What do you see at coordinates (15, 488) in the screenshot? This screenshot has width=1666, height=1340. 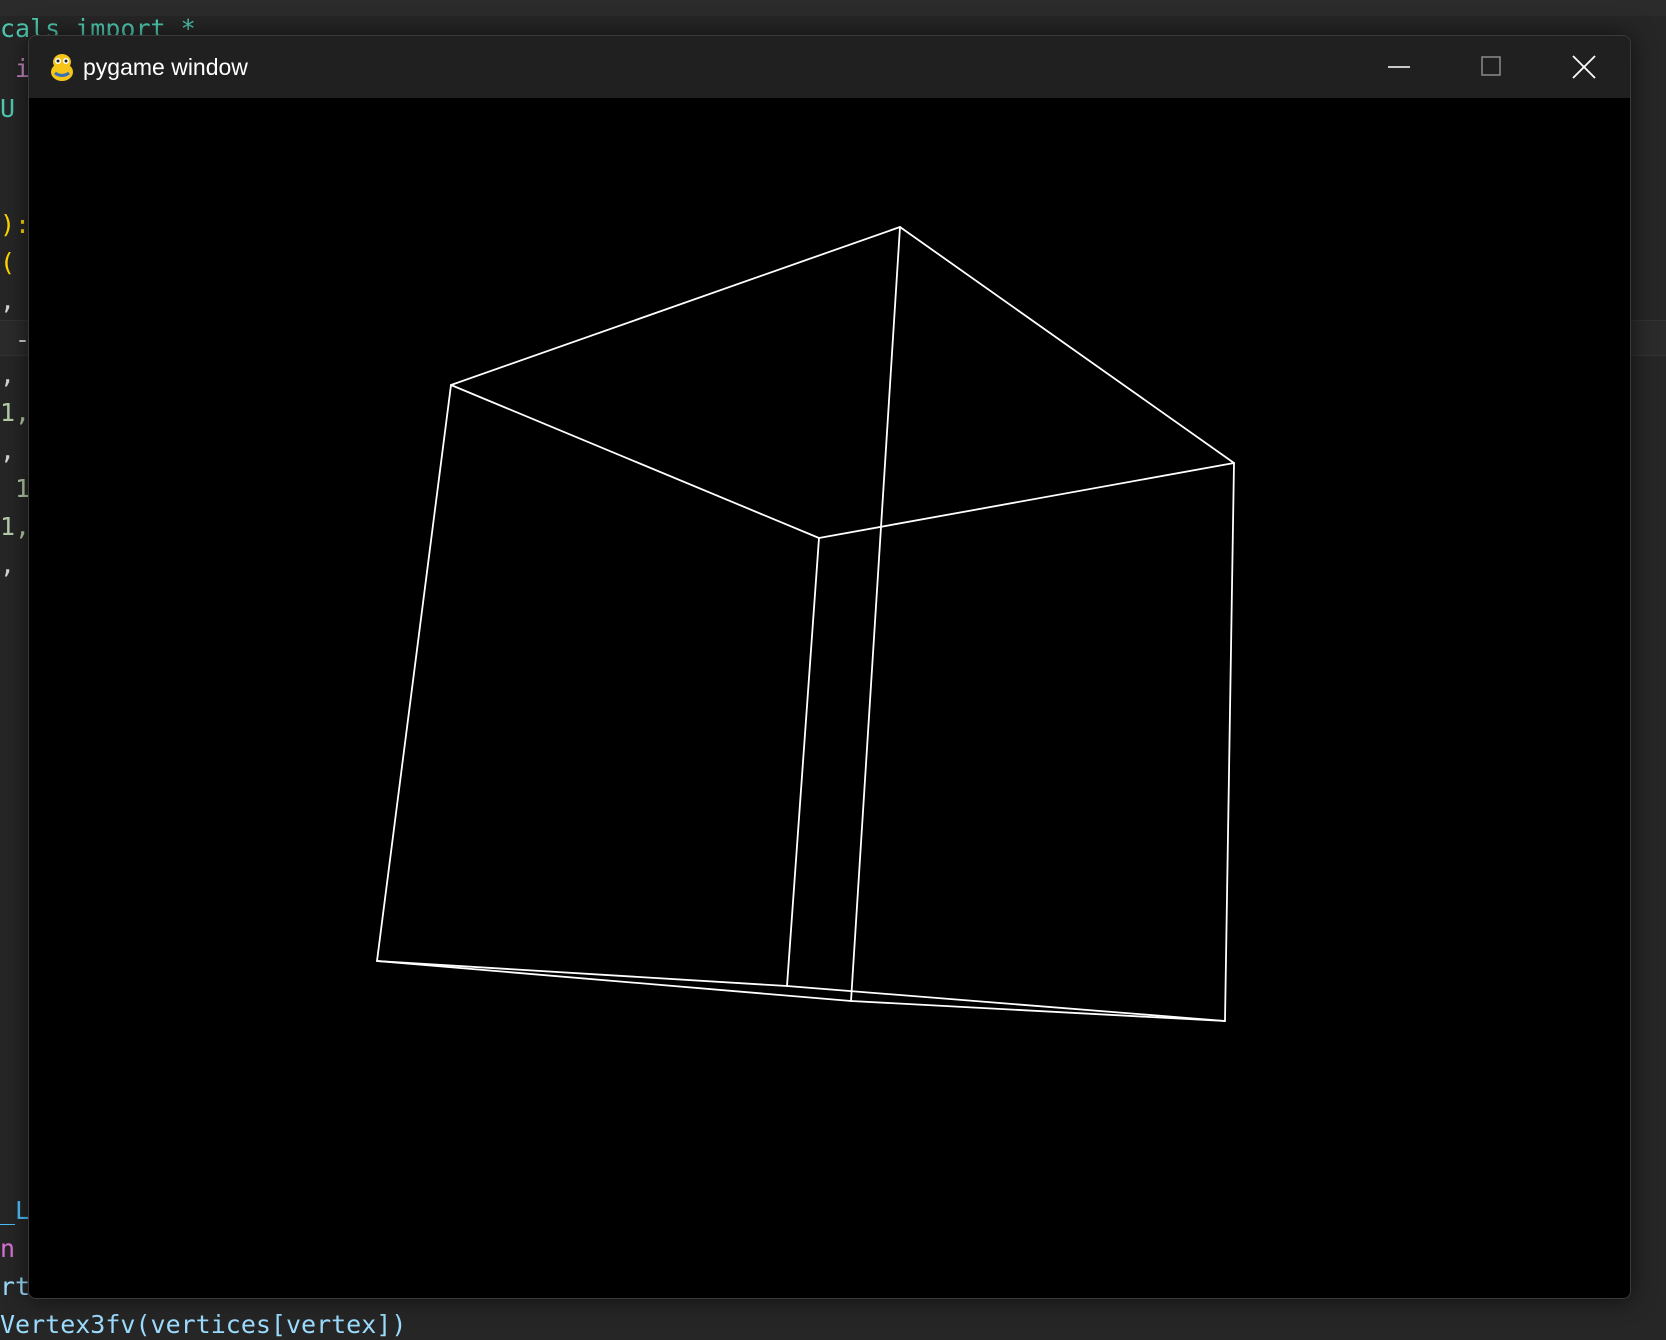 I see `code-line: 1` at bounding box center [15, 488].